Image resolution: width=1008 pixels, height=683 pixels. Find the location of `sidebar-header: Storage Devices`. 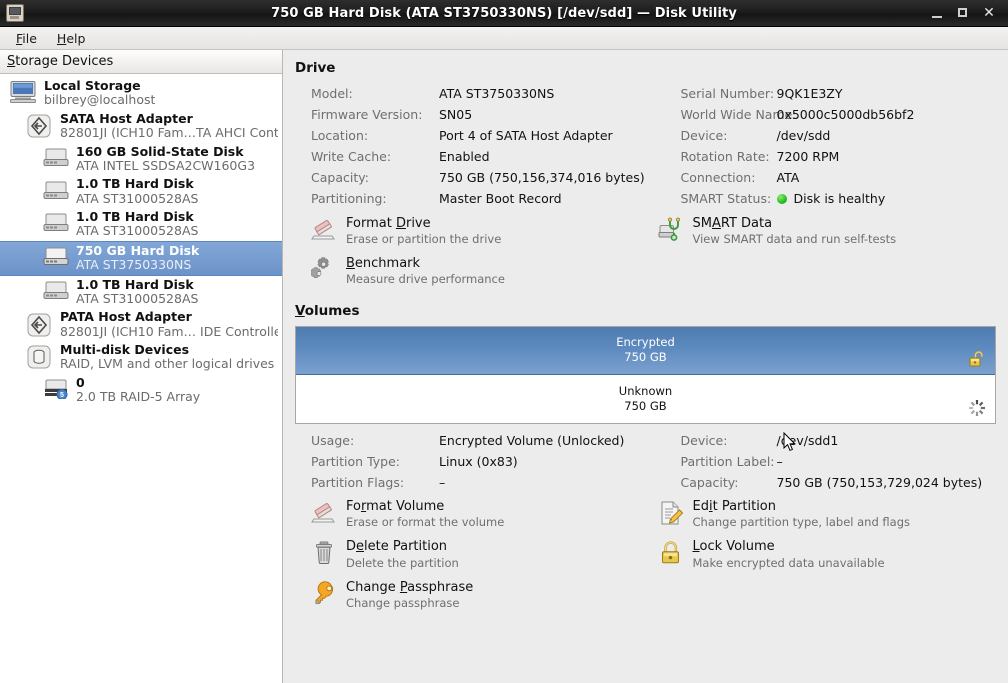

sidebar-header: Storage Devices is located at coordinates (141, 62).